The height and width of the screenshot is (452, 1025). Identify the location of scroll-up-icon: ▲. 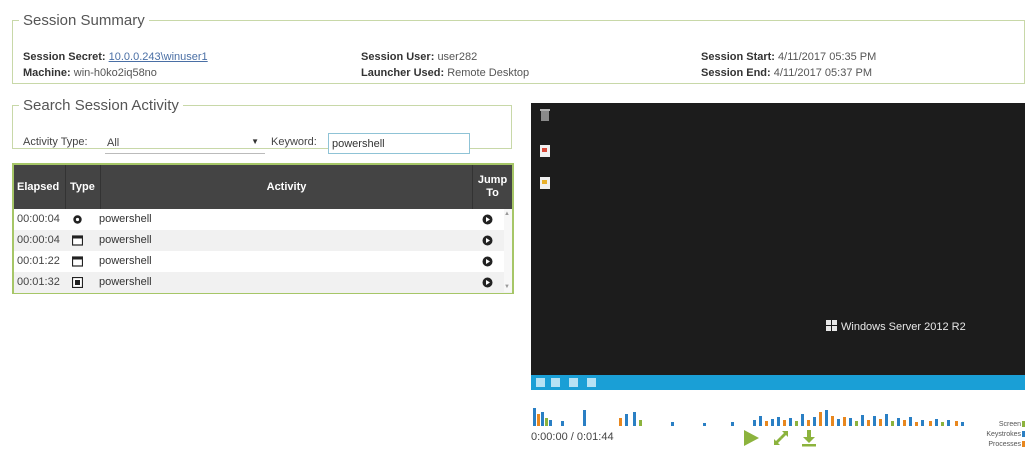
(507, 214).